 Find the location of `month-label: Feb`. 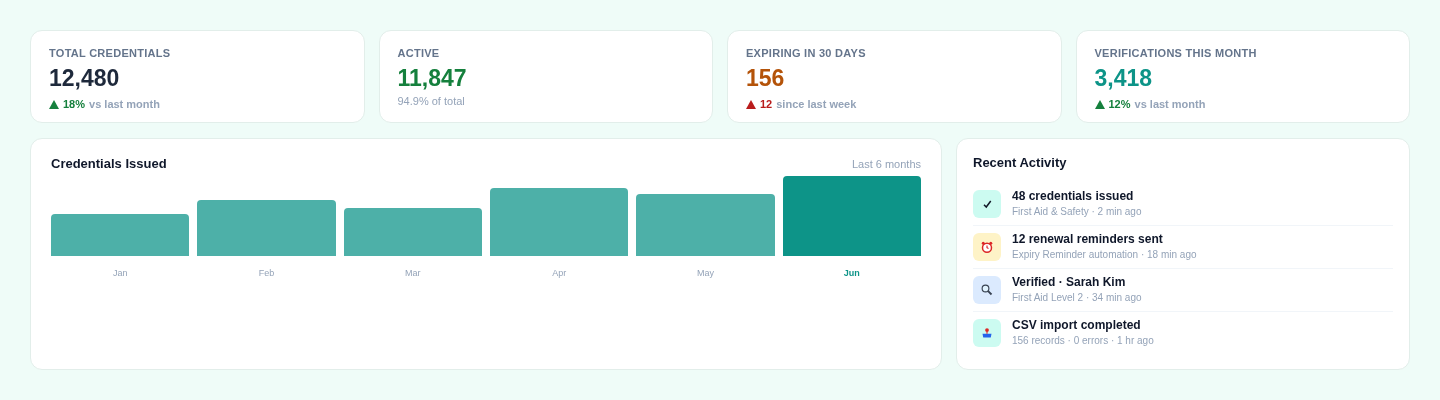

month-label: Feb is located at coordinates (266, 272).